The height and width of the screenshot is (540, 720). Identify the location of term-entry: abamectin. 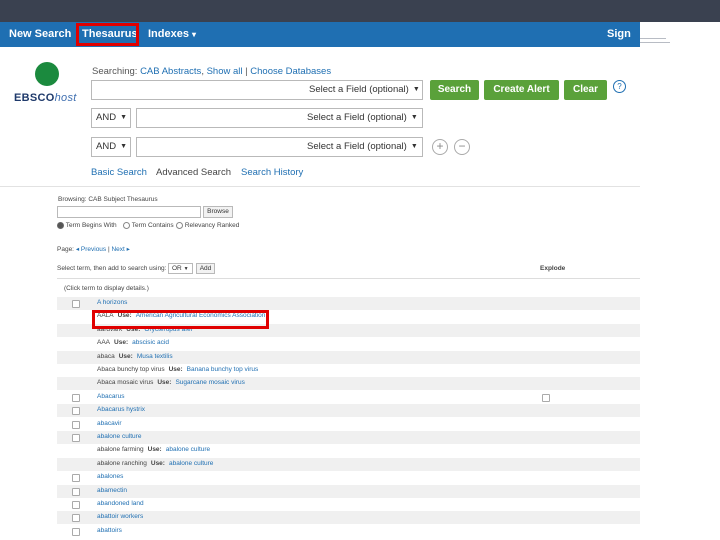
(112, 490).